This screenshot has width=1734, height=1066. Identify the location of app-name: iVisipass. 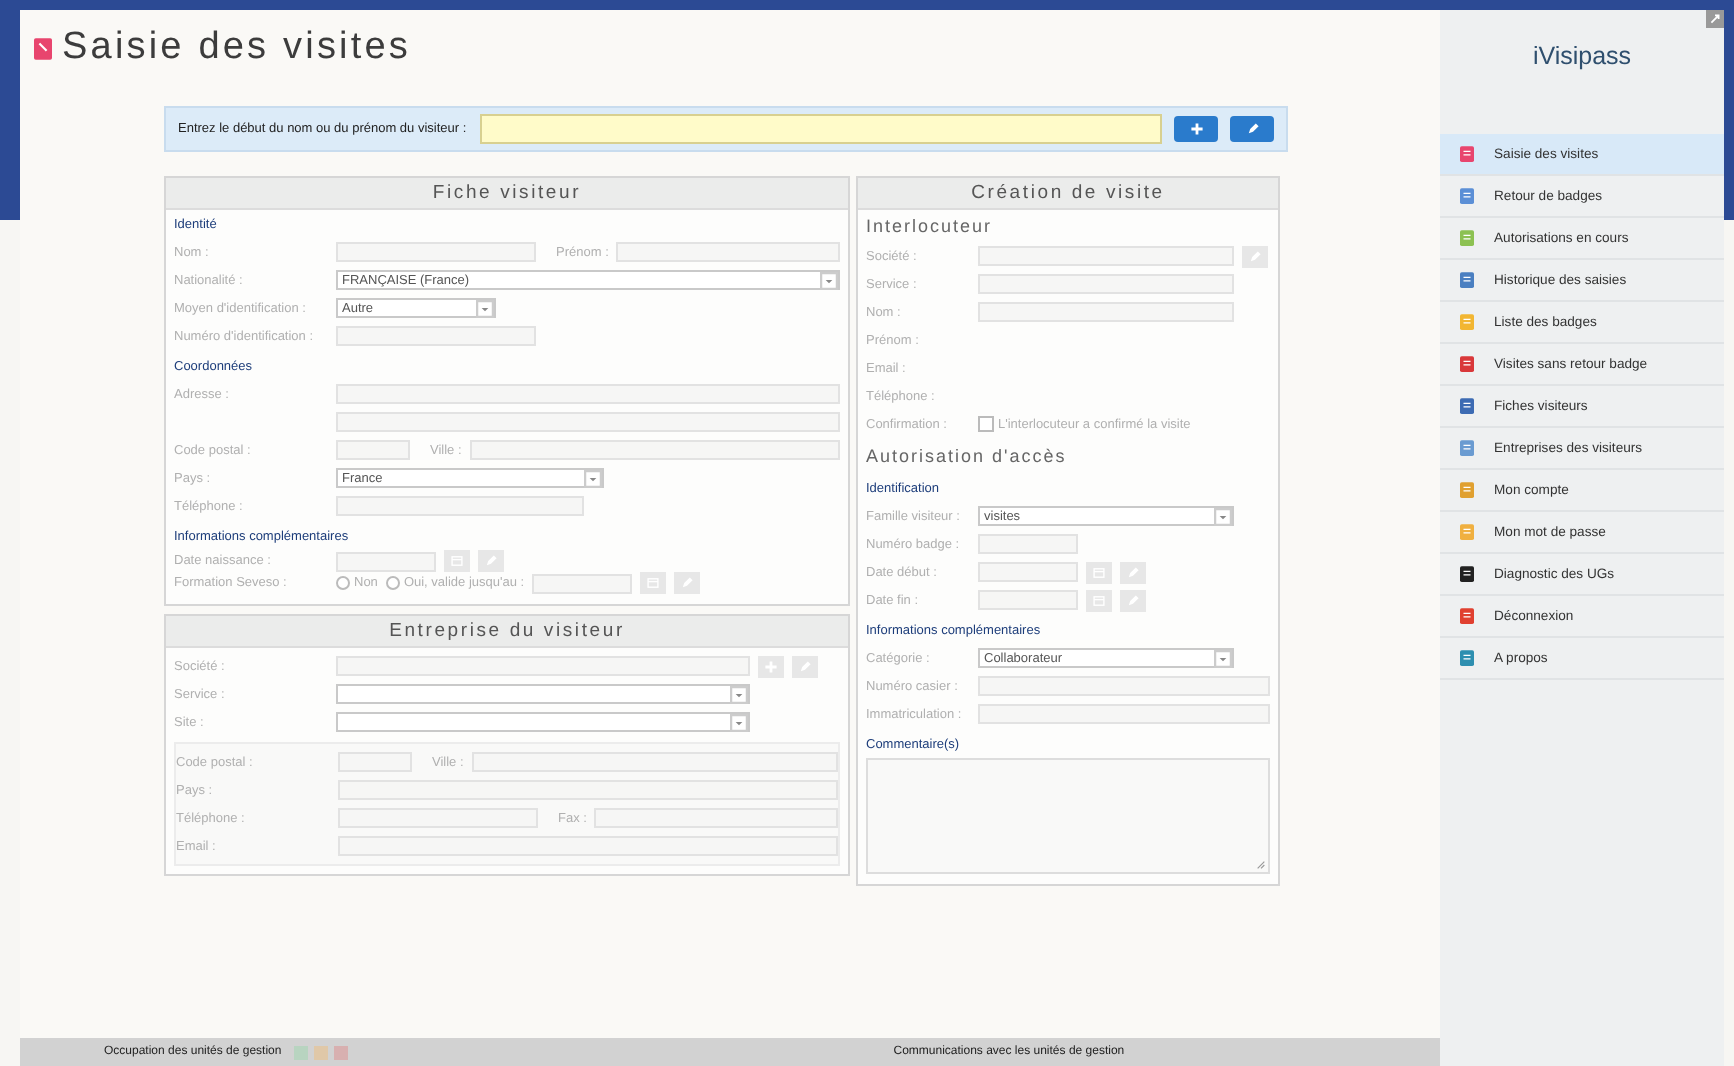
(1582, 58).